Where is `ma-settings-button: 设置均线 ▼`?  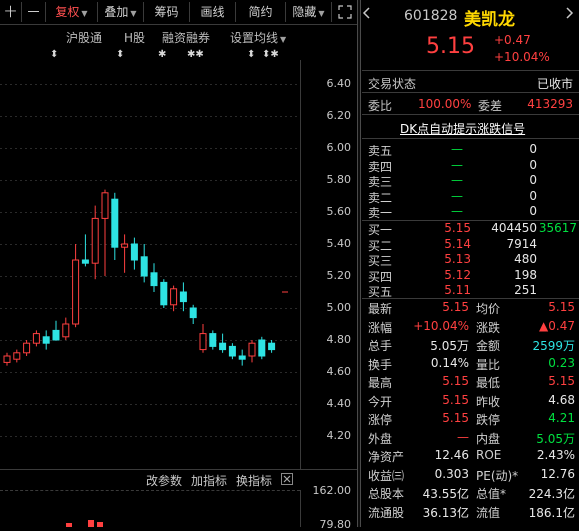 ma-settings-button: 设置均线 ▼ is located at coordinates (258, 37).